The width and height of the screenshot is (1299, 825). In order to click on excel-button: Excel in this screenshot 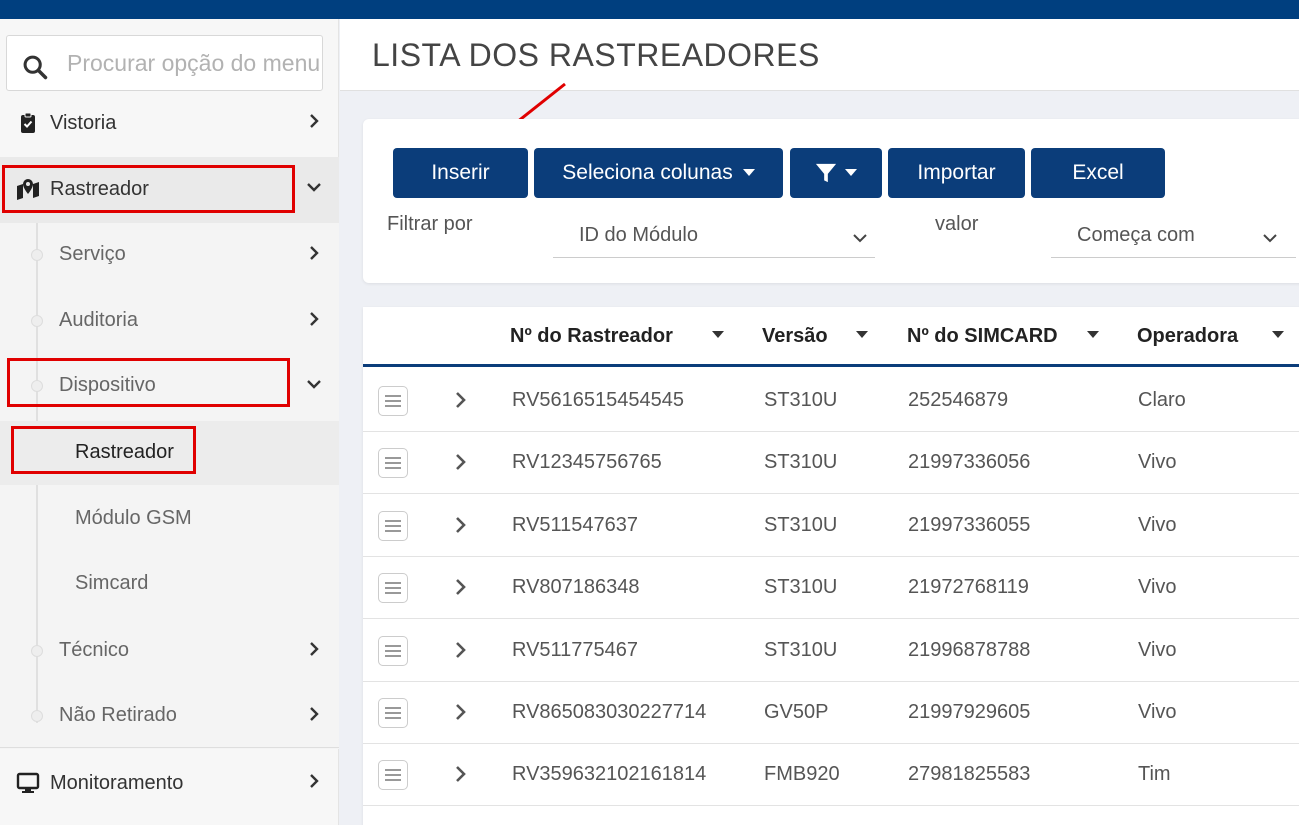, I will do `click(1098, 173)`.